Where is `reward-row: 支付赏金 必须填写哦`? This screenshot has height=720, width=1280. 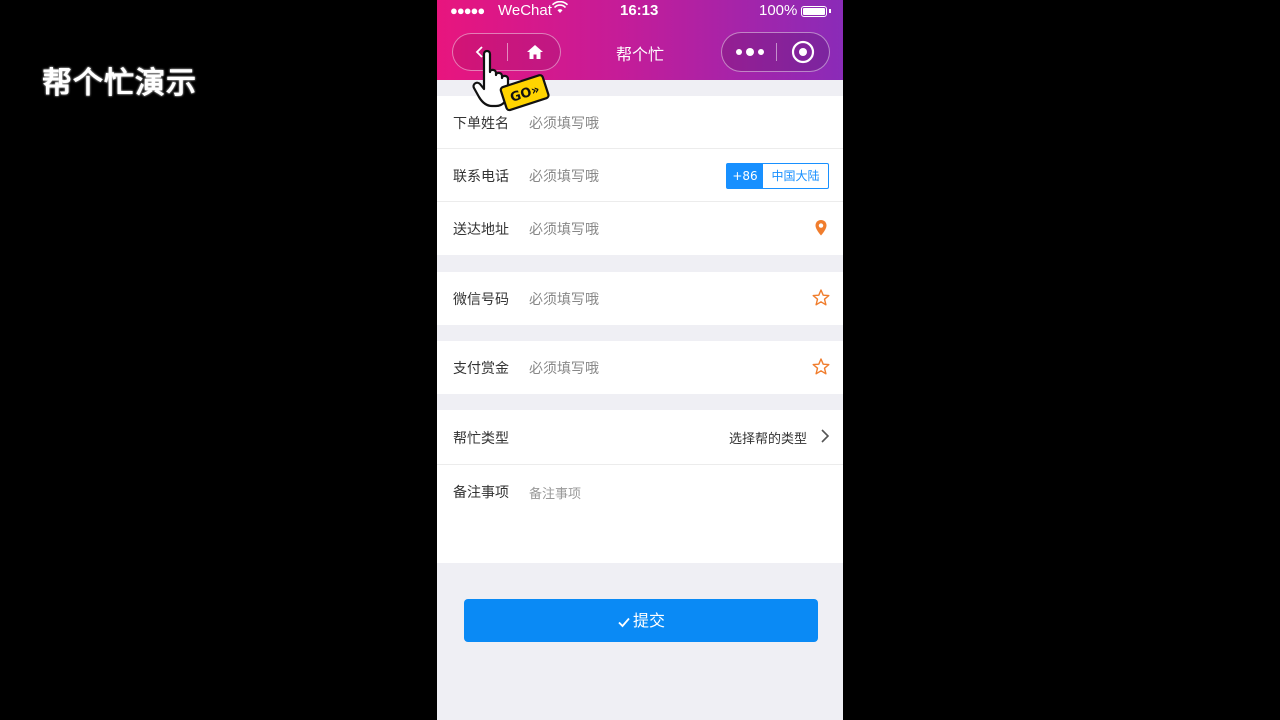 reward-row: 支付赏金 必须填写哦 is located at coordinates (640, 367).